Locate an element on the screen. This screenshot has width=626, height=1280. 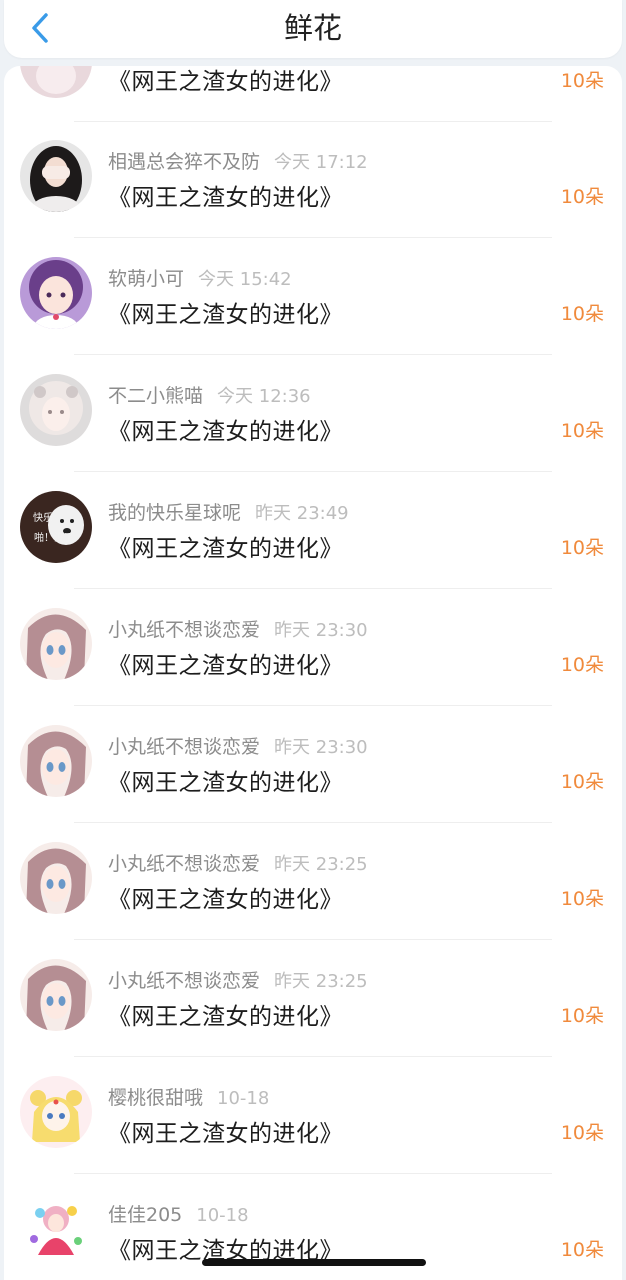
list-item: 相遇总会猝不及防 今天 17:12 《网王之渣女的进化》 10朵 is located at coordinates (313, 180).